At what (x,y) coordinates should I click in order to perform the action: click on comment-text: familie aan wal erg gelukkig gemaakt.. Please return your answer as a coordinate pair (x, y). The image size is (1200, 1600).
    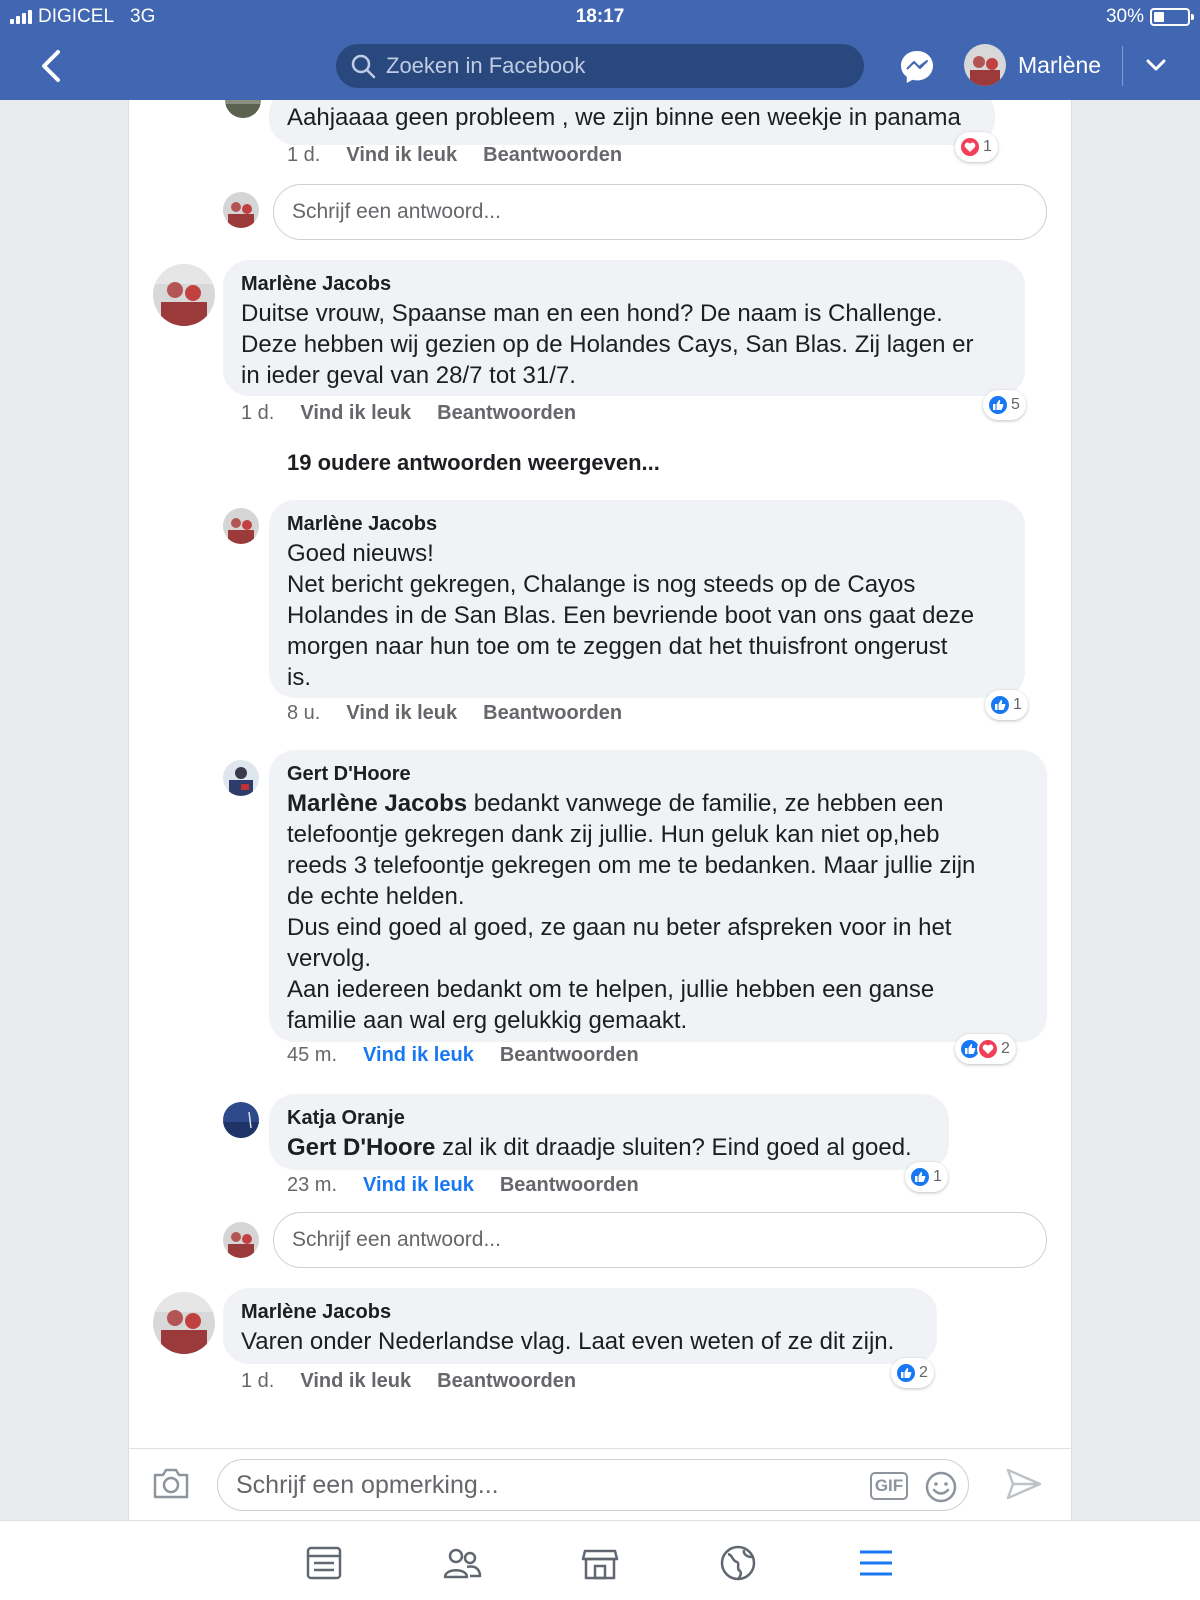
    Looking at the image, I should click on (487, 1020).